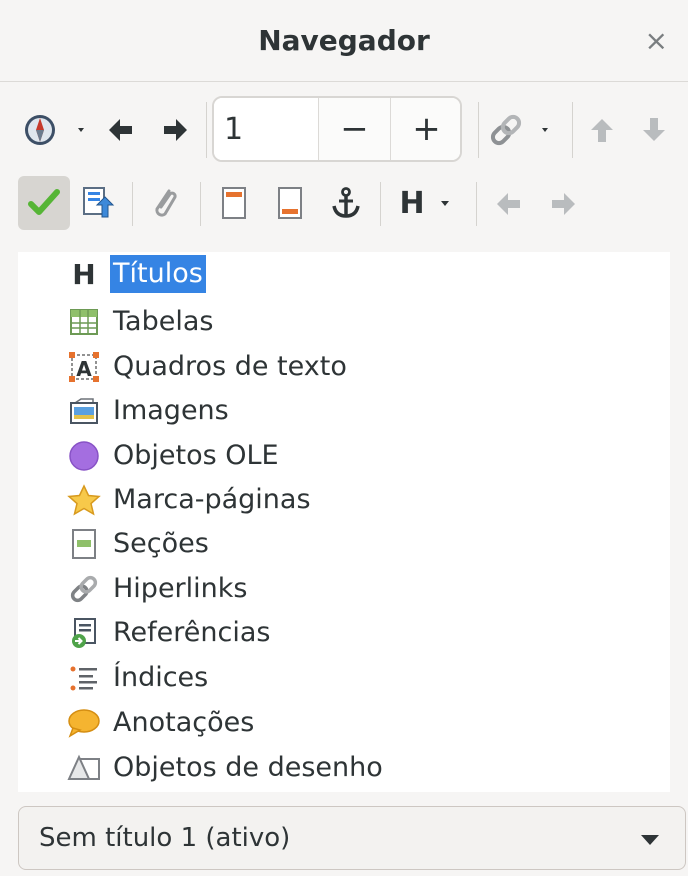 Image resolution: width=688 pixels, height=876 pixels. I want to click on close-button: ×, so click(656, 40).